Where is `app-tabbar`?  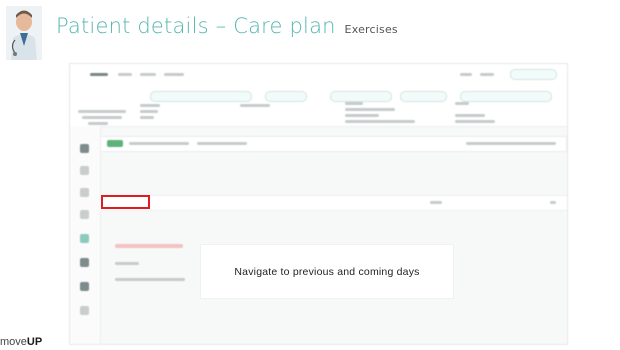 app-tabbar is located at coordinates (333, 144).